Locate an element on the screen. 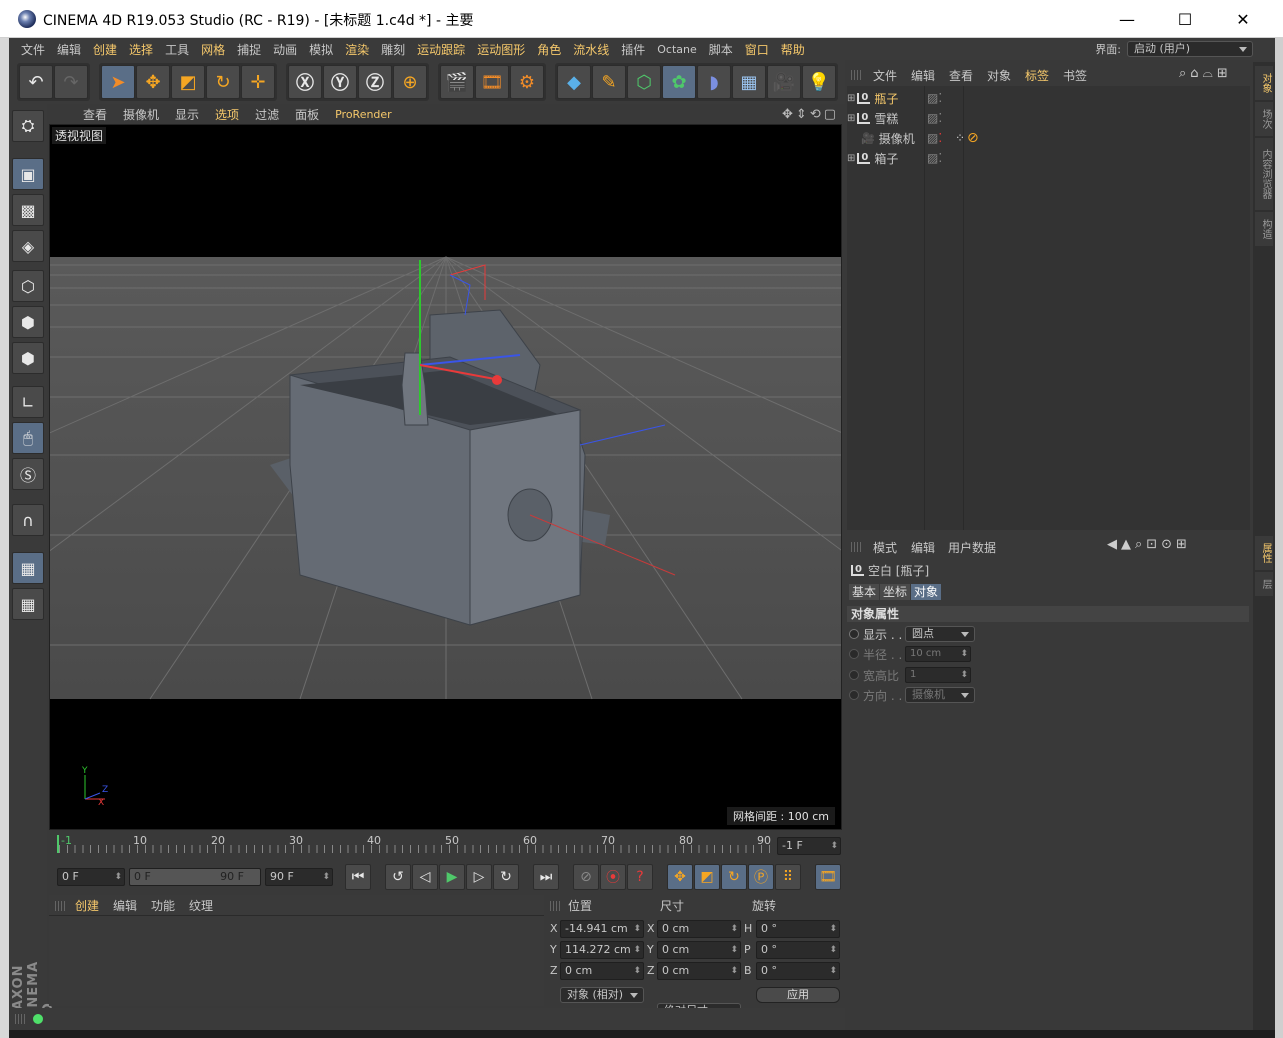  coordinate-system-icon: ⊕ is located at coordinates (410, 82).